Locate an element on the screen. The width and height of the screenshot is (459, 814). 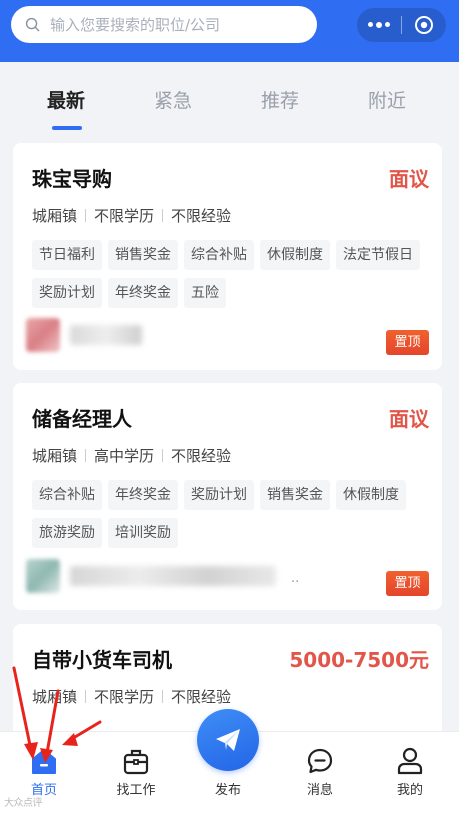
benefit-tag: 旅游奖励 is located at coordinates (67, 533).